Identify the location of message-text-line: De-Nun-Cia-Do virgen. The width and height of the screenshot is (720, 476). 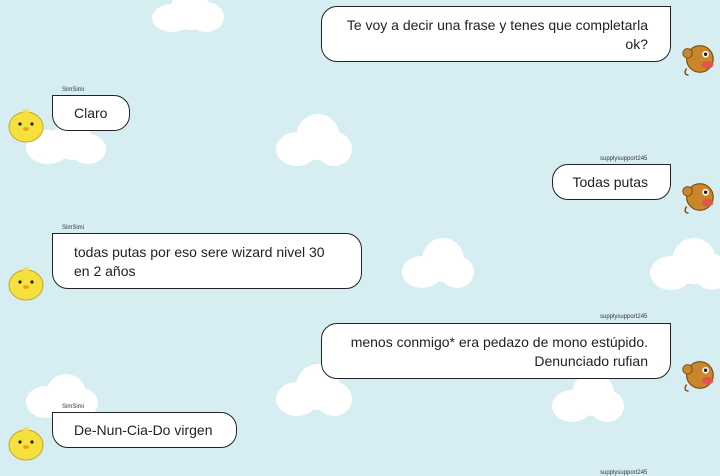
(143, 430).